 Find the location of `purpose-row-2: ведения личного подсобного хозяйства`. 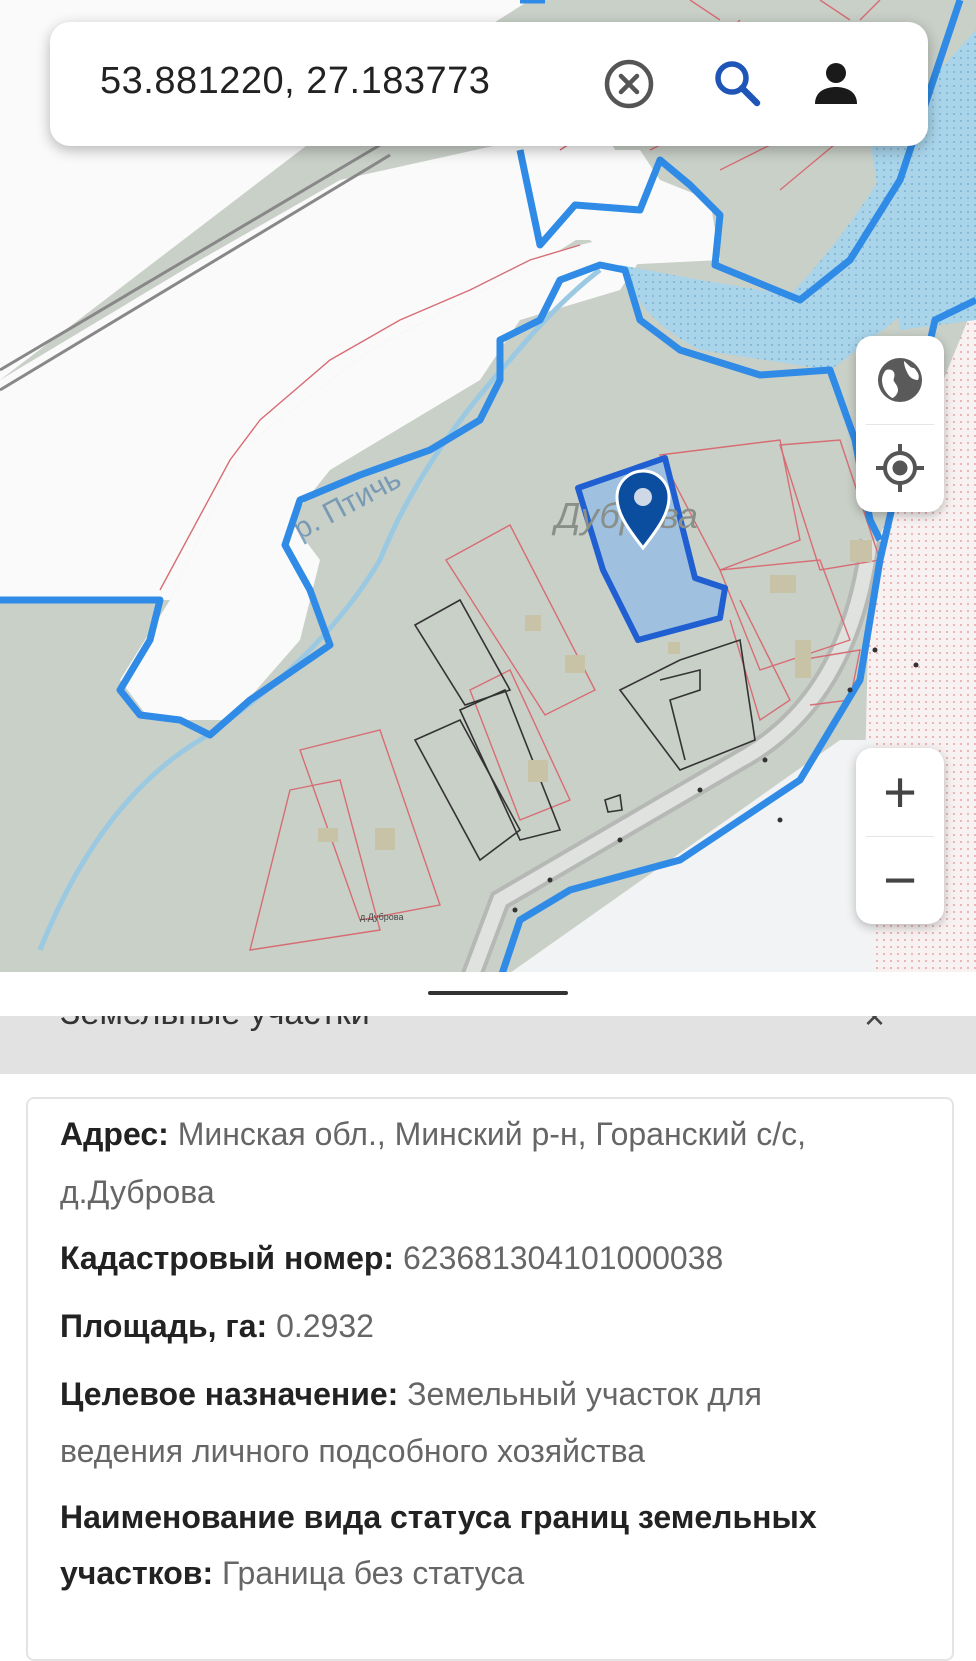

purpose-row-2: ведения личного подсобного хозяйства is located at coordinates (495, 1451).